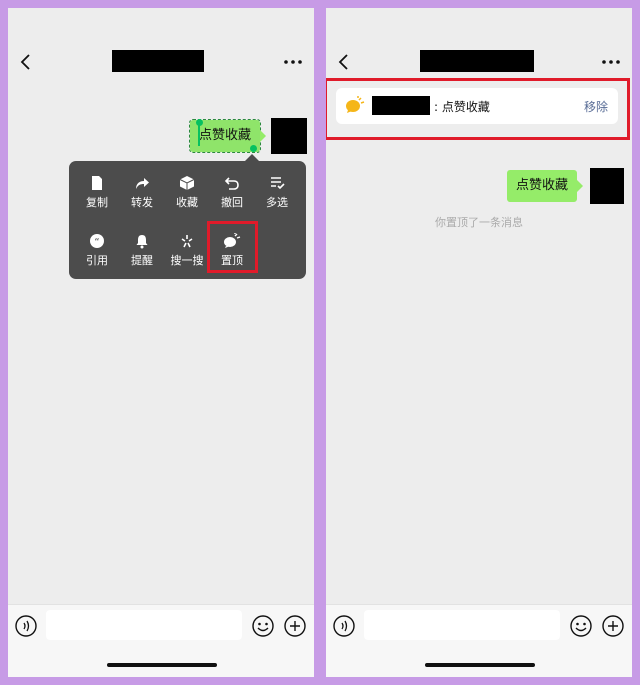 This screenshot has width=640, height=685. Describe the element at coordinates (187, 260) in the screenshot. I see `menu-item-label: 搜一搜` at that location.